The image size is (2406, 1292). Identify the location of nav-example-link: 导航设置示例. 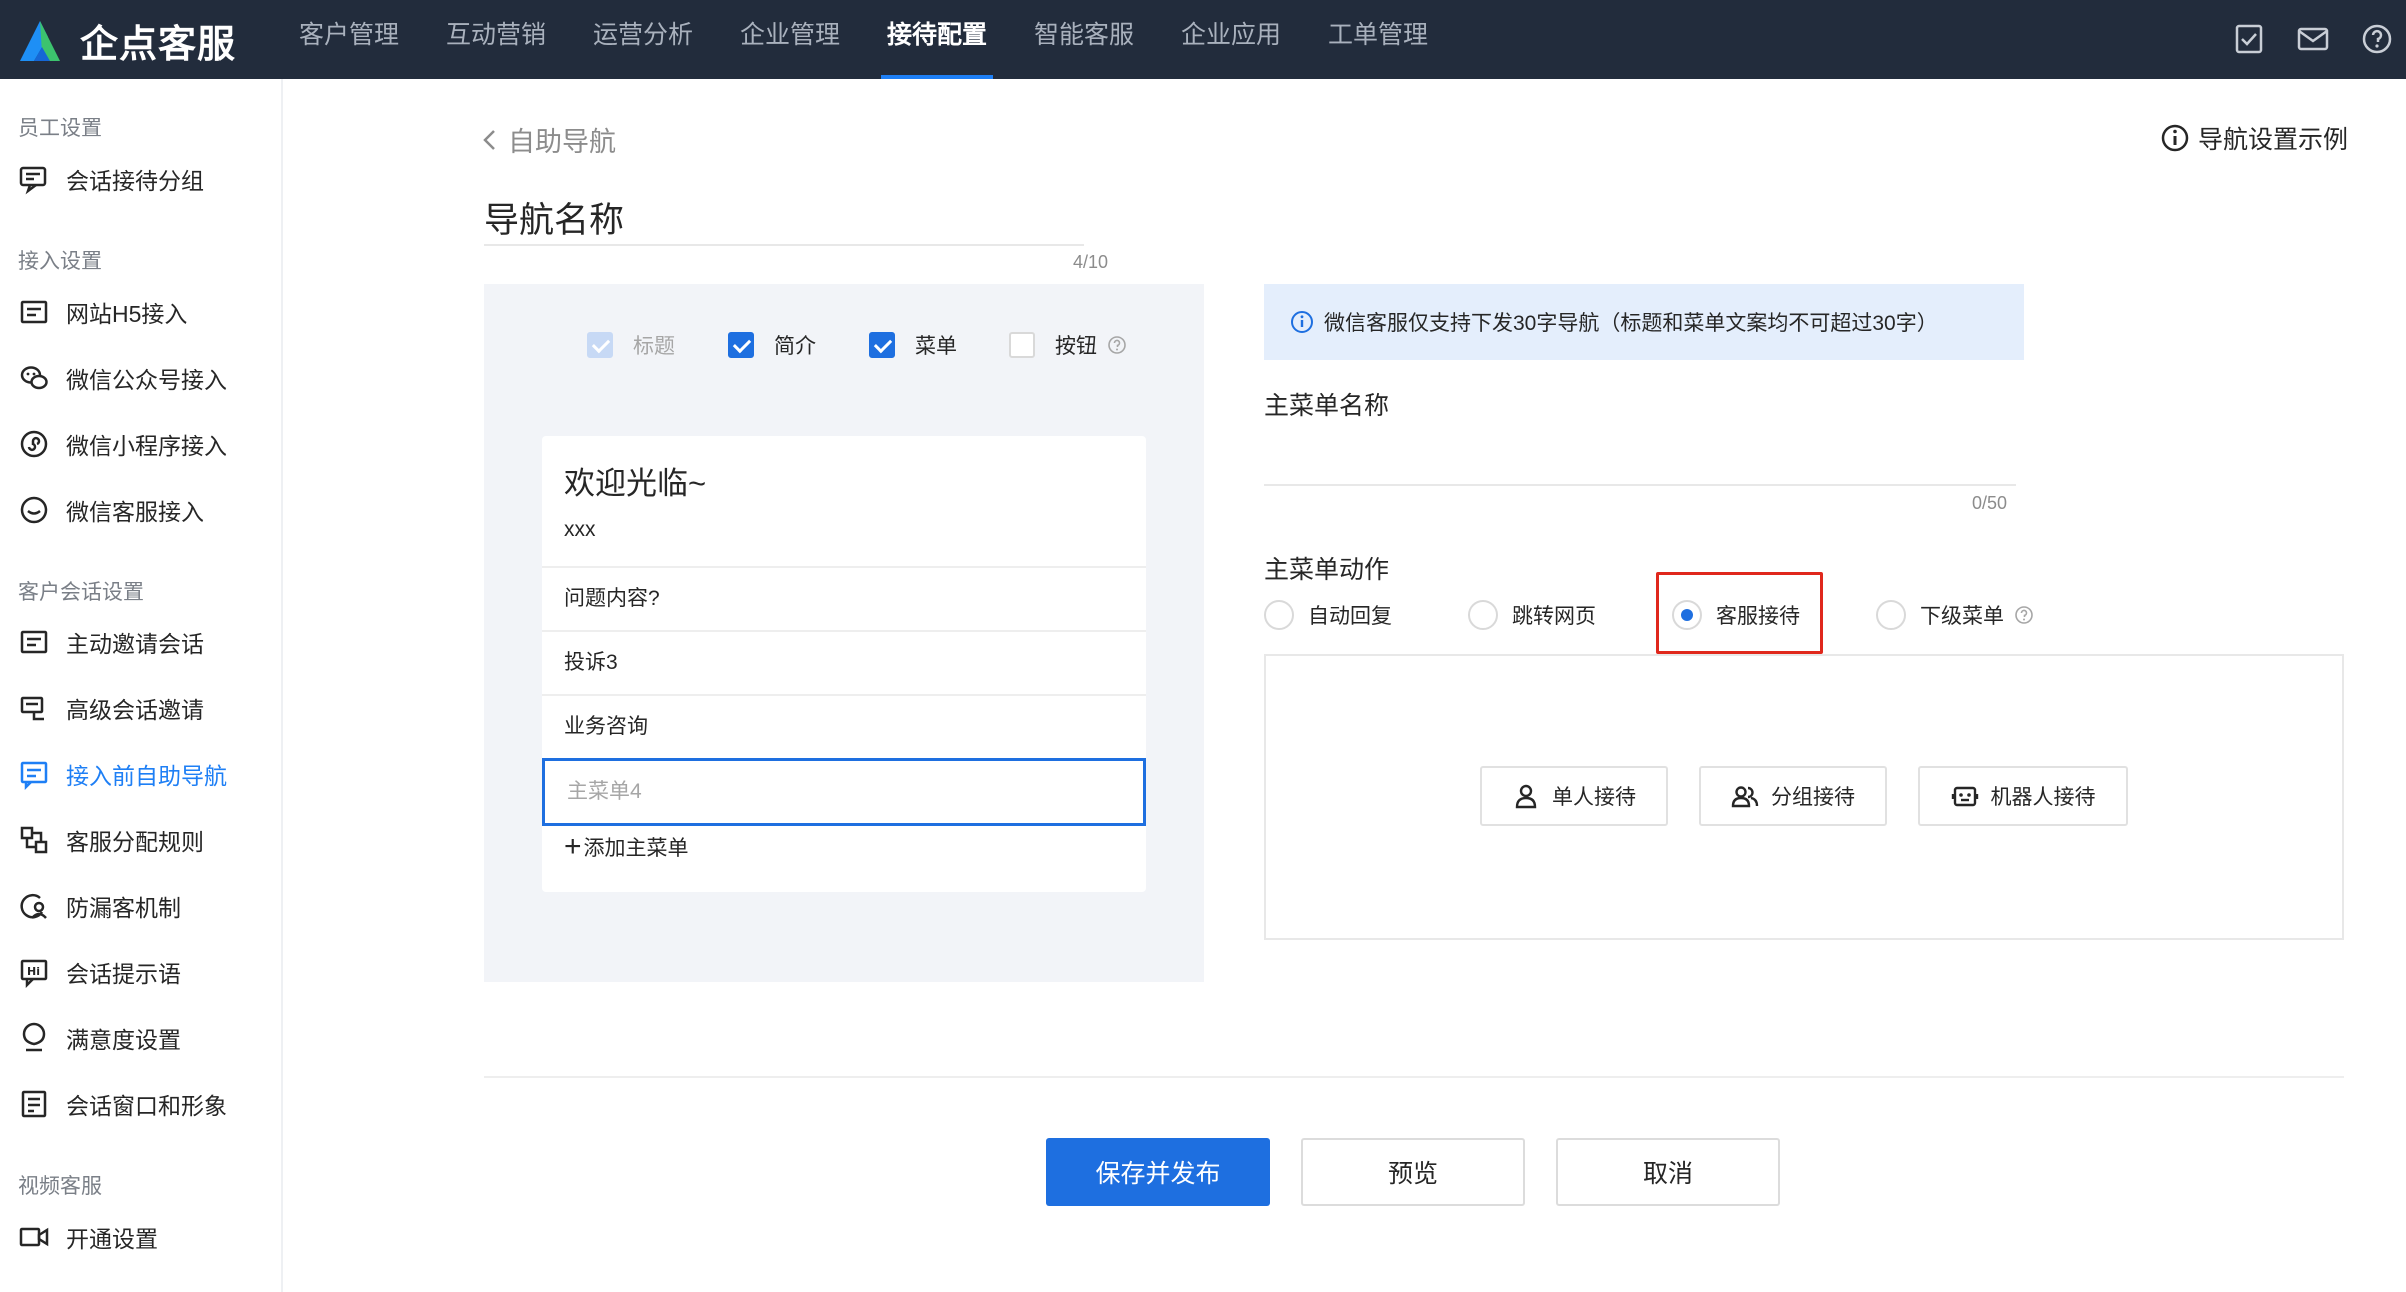
(2254, 138).